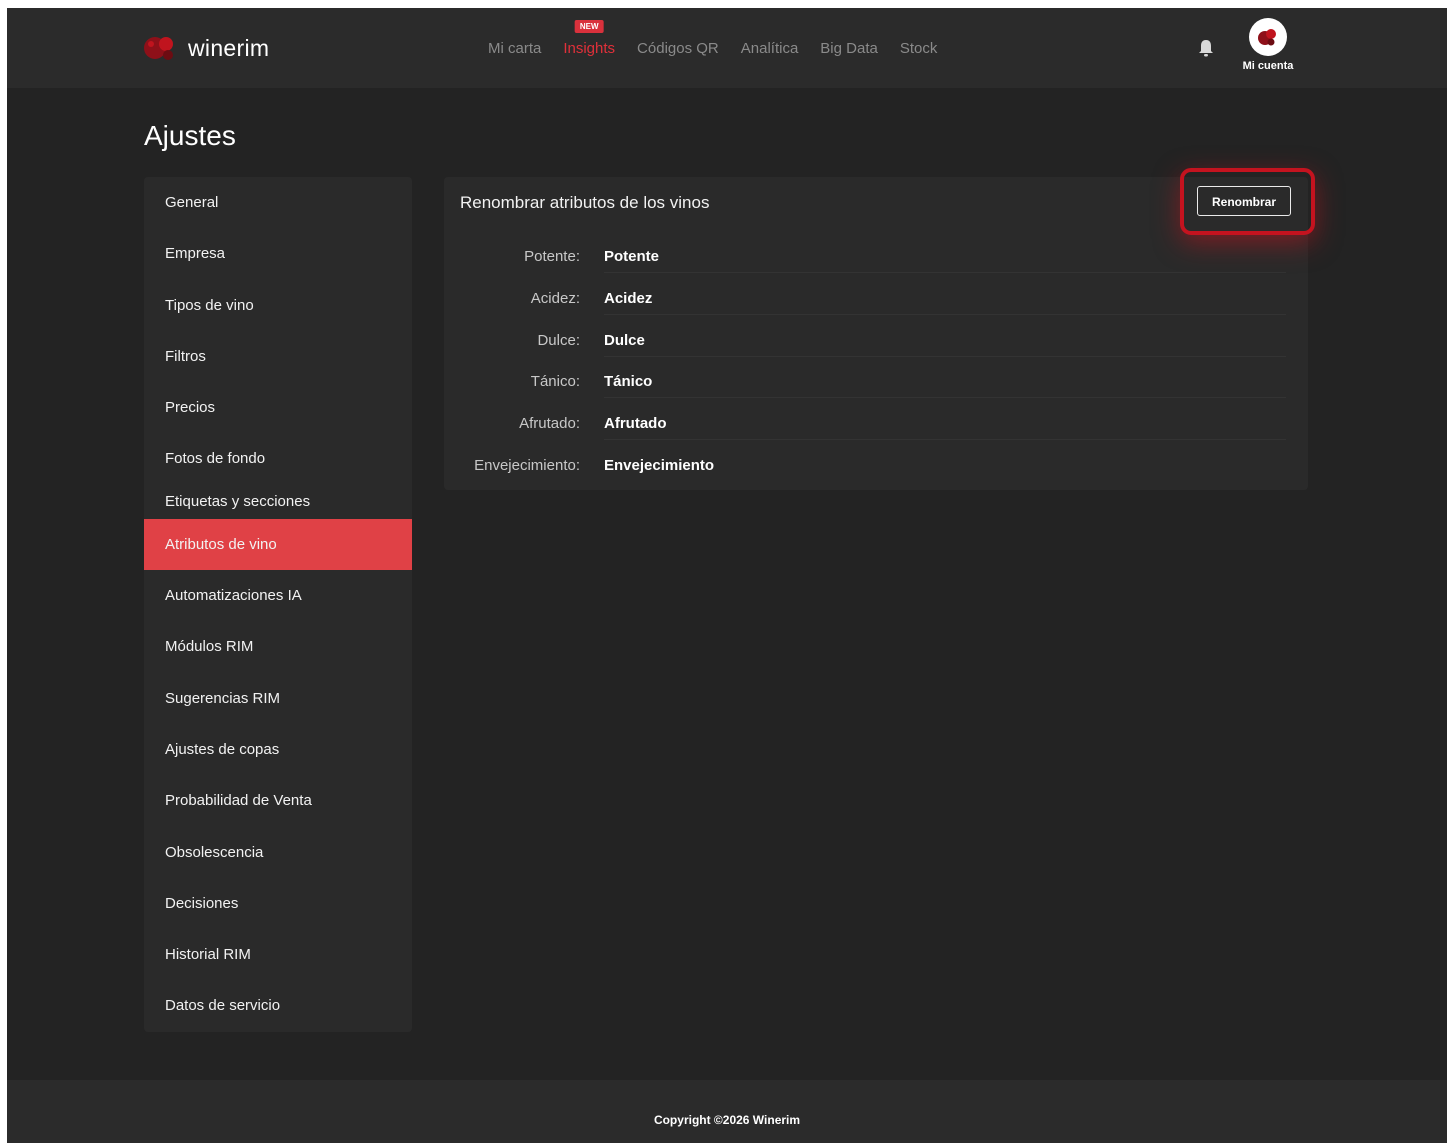 The height and width of the screenshot is (1143, 1456). Describe the element at coordinates (278, 356) in the screenshot. I see `sidebar-item-filtros: Filtros` at that location.